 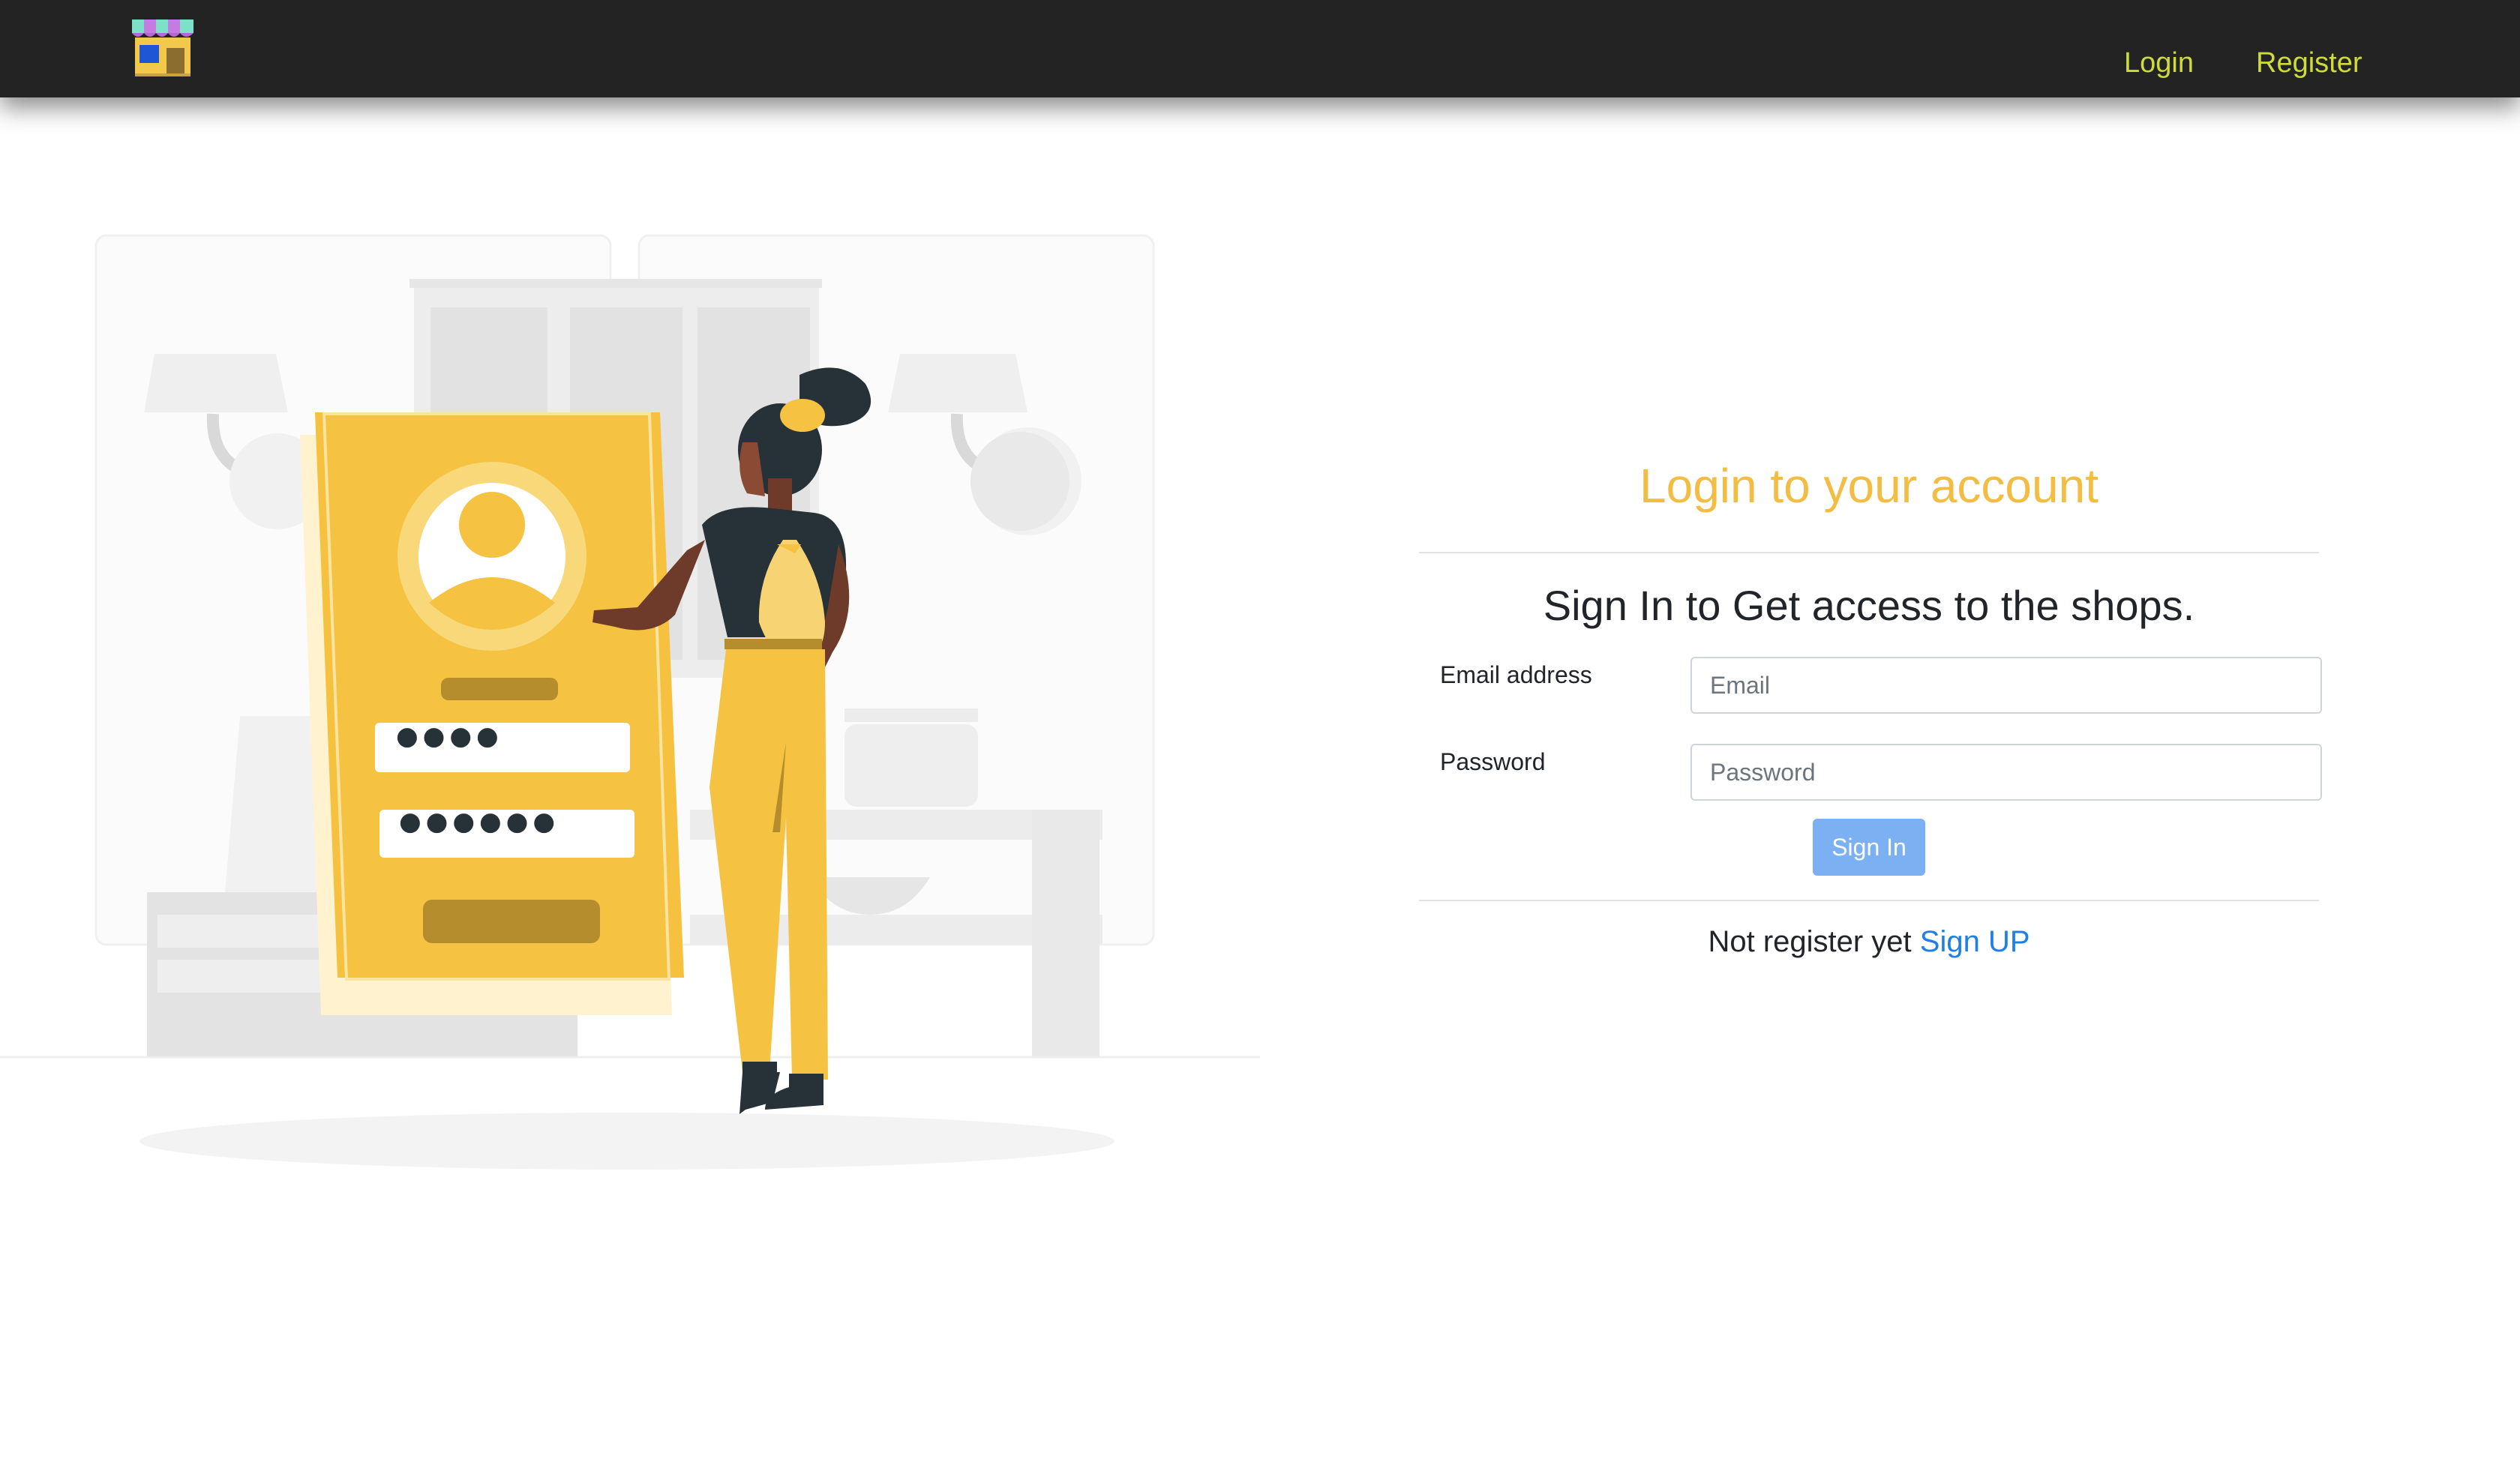 What do you see at coordinates (2159, 62) in the screenshot?
I see `nav-login-link: Login` at bounding box center [2159, 62].